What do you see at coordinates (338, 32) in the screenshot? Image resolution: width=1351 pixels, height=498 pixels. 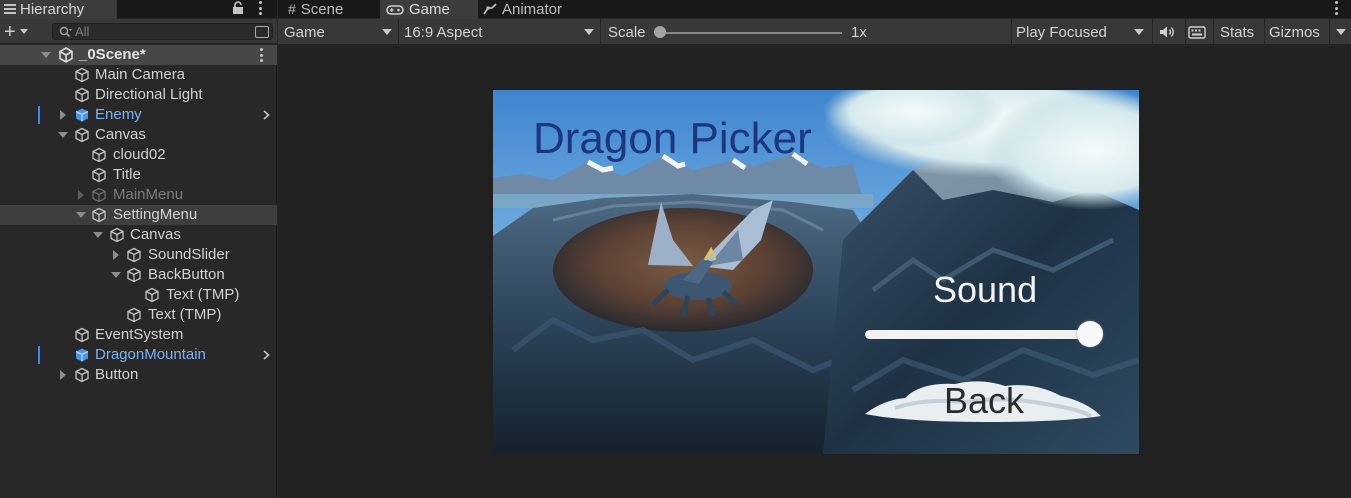 I see `display-dropdown: Game` at bounding box center [338, 32].